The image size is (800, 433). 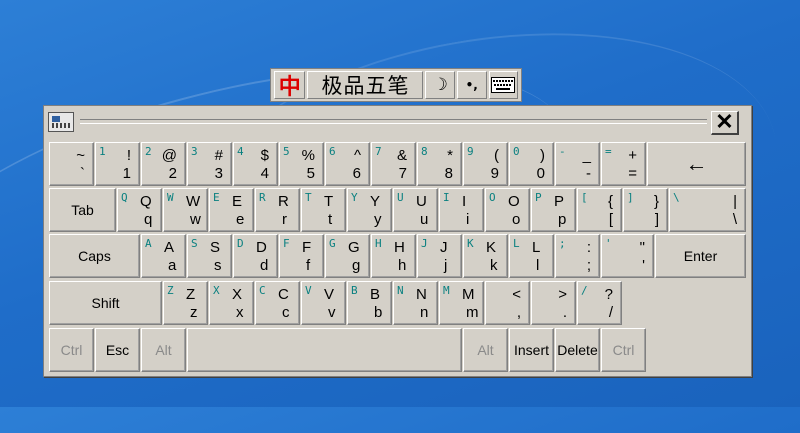 What do you see at coordinates (393, 256) in the screenshot?
I see `key-h: HHh` at bounding box center [393, 256].